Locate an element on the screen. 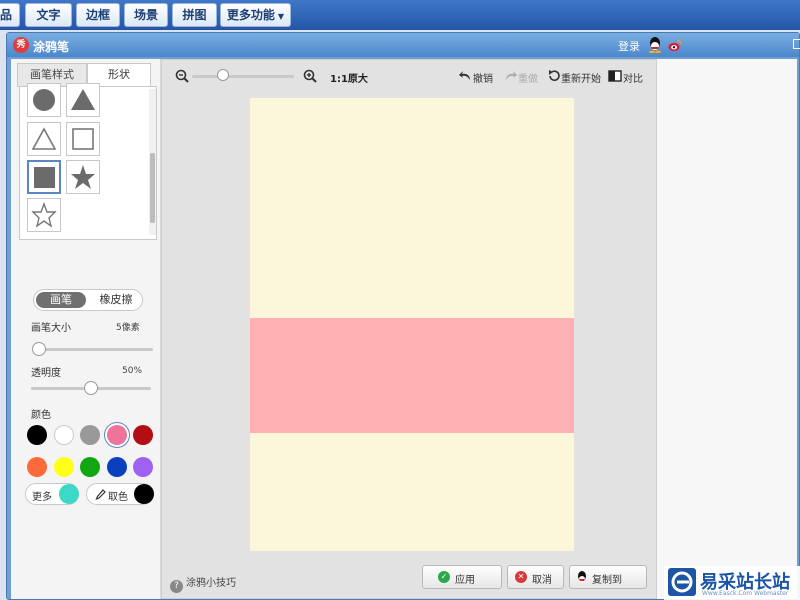 The width and height of the screenshot is (800, 600). more-colors-button: 更多 is located at coordinates (52, 494).